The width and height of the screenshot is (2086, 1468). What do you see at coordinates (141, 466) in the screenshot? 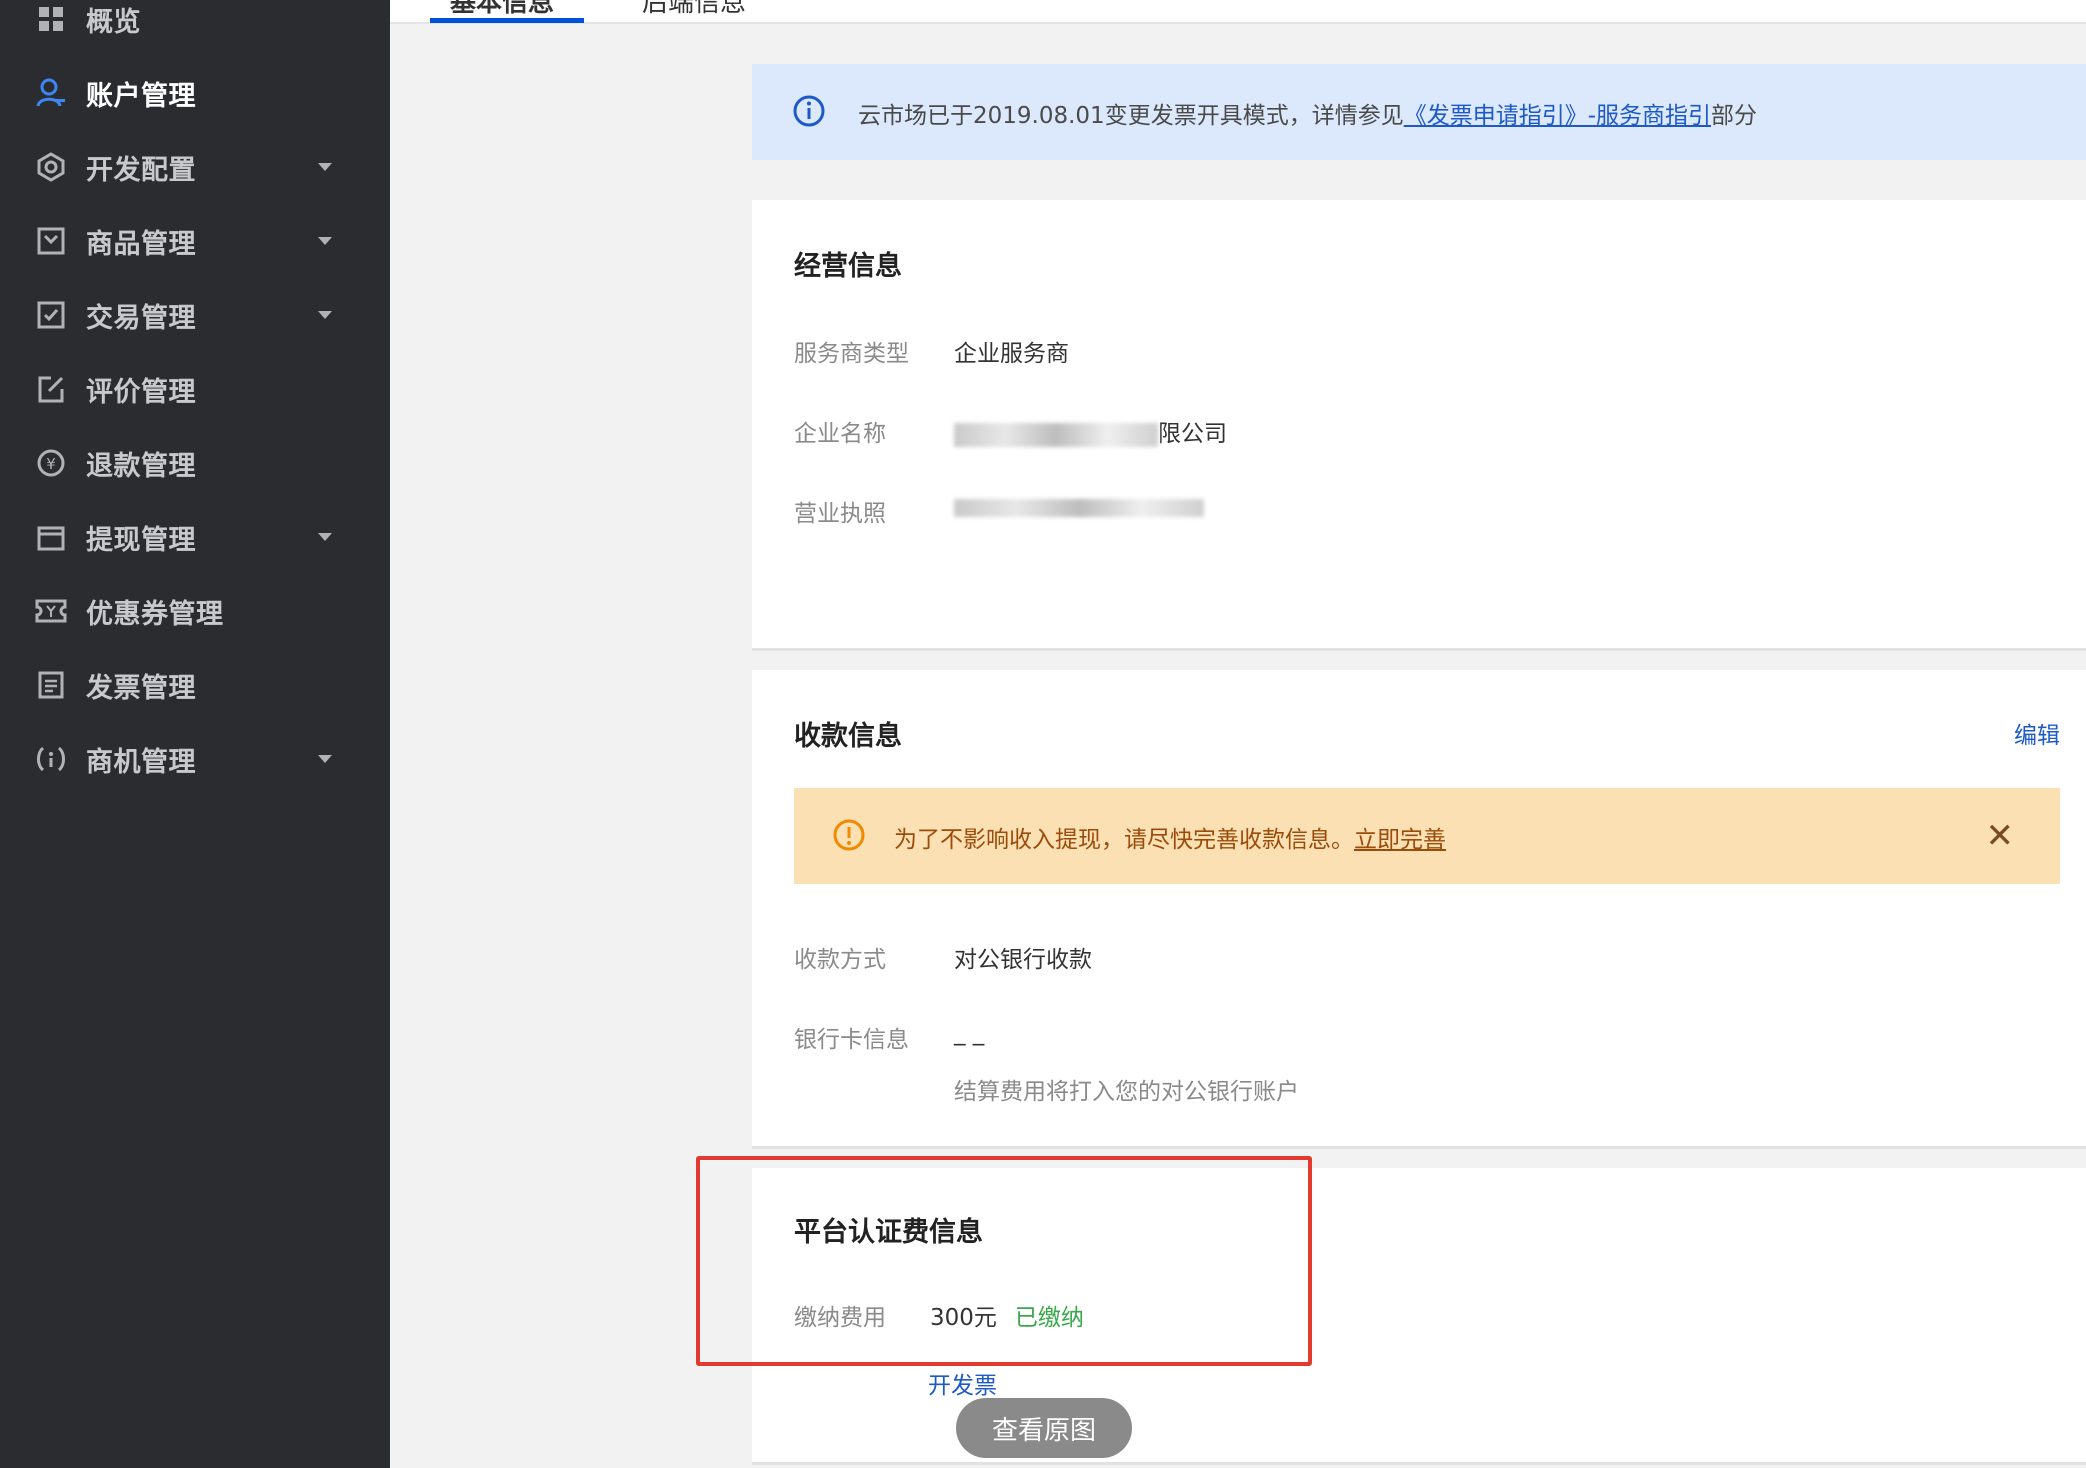
I see `sidebar-item-label: 退款管理` at bounding box center [141, 466].